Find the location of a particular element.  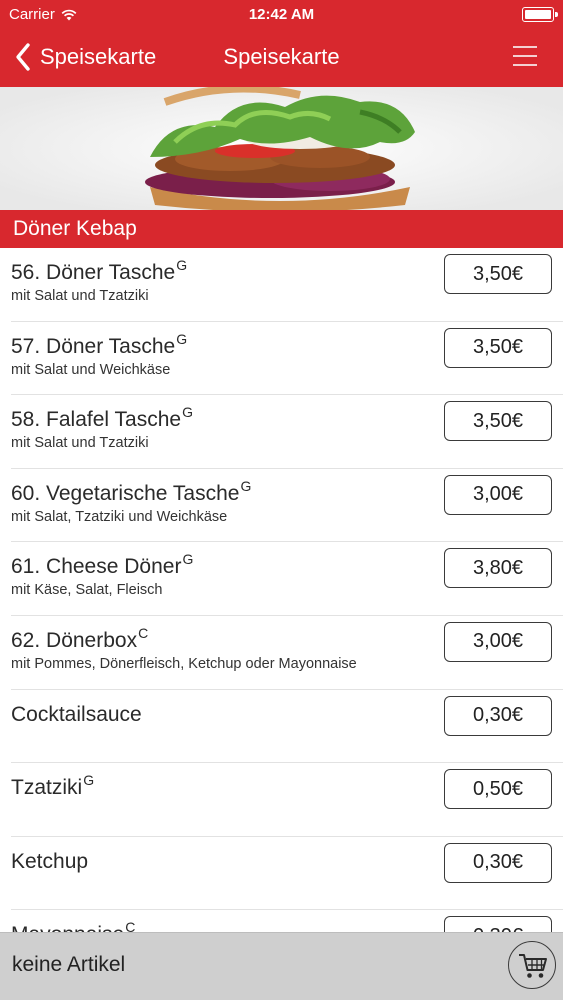

hamburger-menu-icon is located at coordinates (525, 56).